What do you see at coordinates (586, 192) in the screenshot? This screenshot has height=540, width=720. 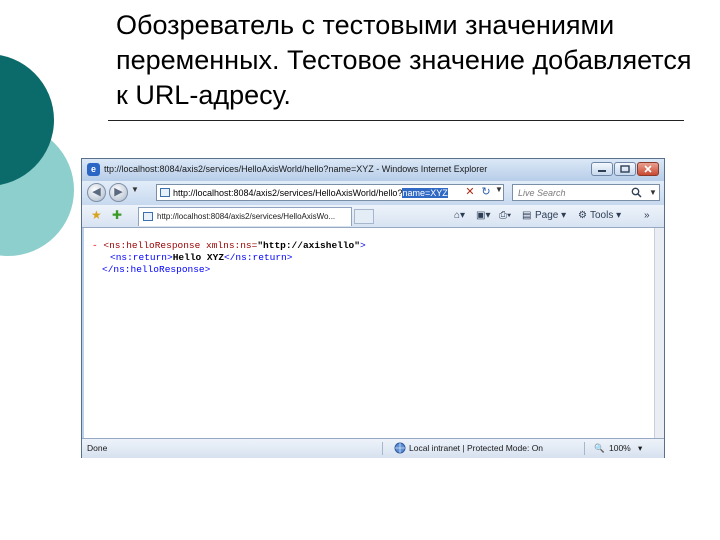 I see `search-input: Live Search ▼` at bounding box center [586, 192].